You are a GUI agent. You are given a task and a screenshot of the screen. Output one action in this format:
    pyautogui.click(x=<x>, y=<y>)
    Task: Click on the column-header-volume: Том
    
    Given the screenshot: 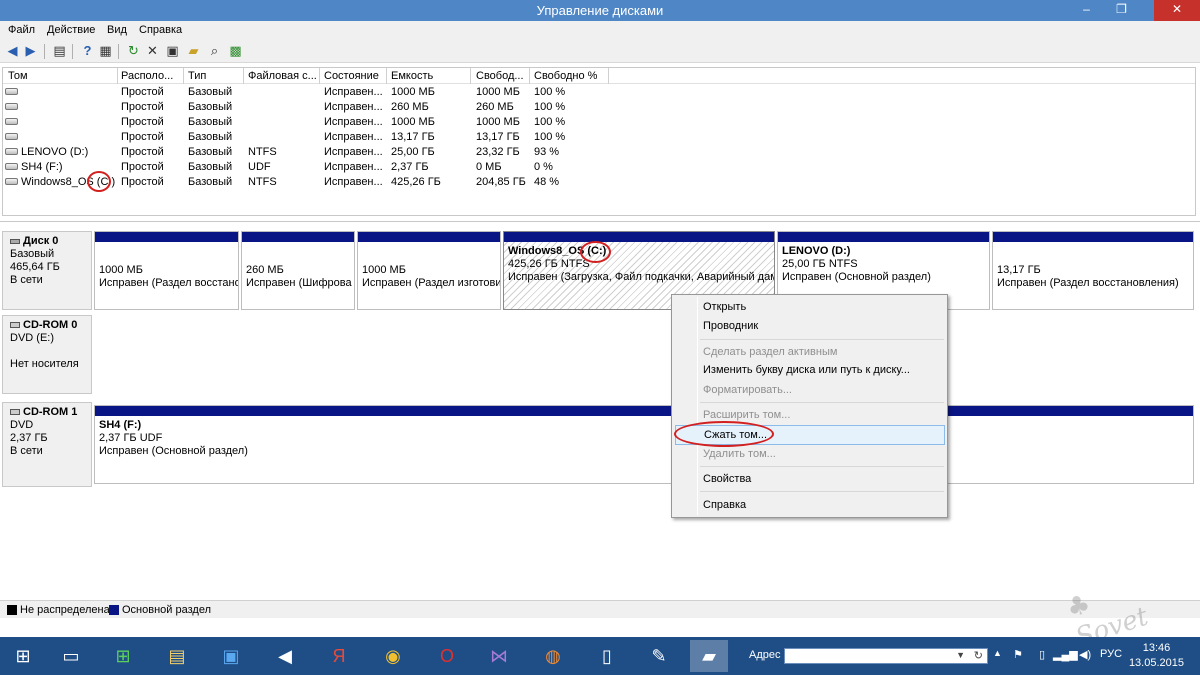 What is the action you would take?
    pyautogui.click(x=18, y=76)
    